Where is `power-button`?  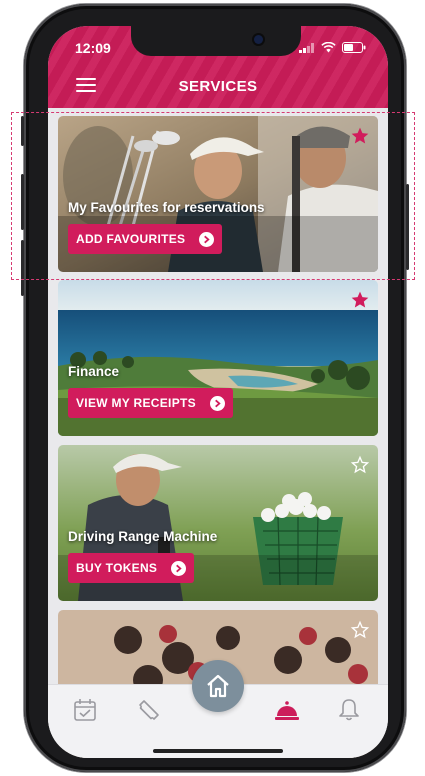 power-button is located at coordinates (407, 227).